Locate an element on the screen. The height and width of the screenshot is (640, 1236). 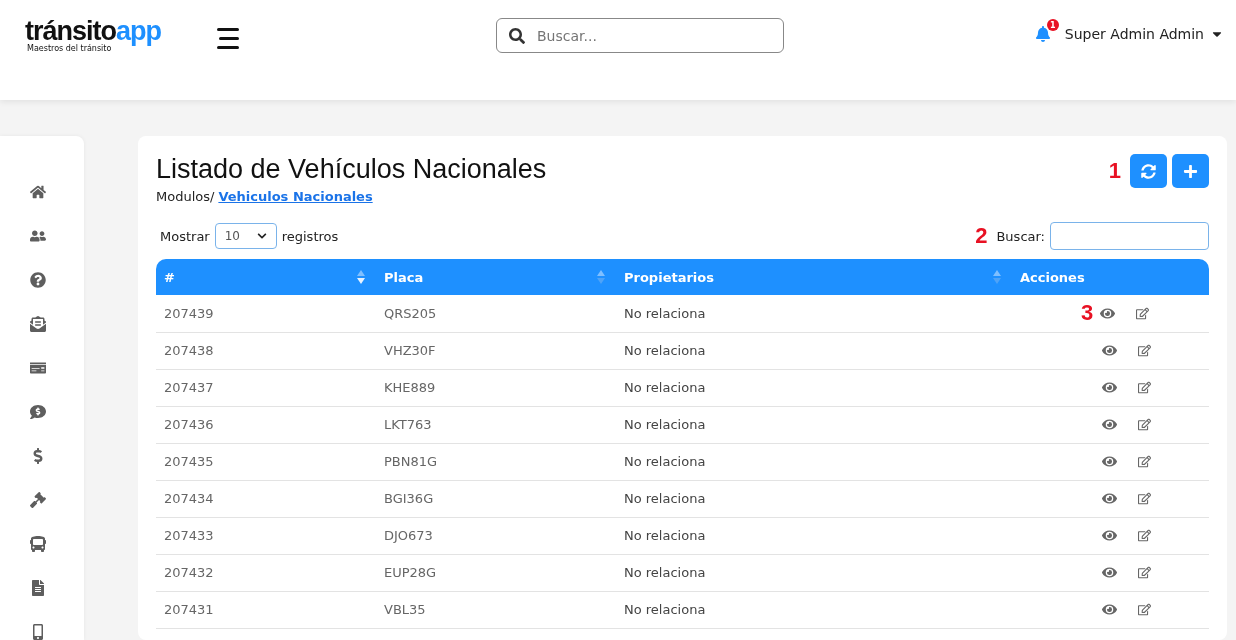
column-header: Propietarios is located at coordinates (812, 277).